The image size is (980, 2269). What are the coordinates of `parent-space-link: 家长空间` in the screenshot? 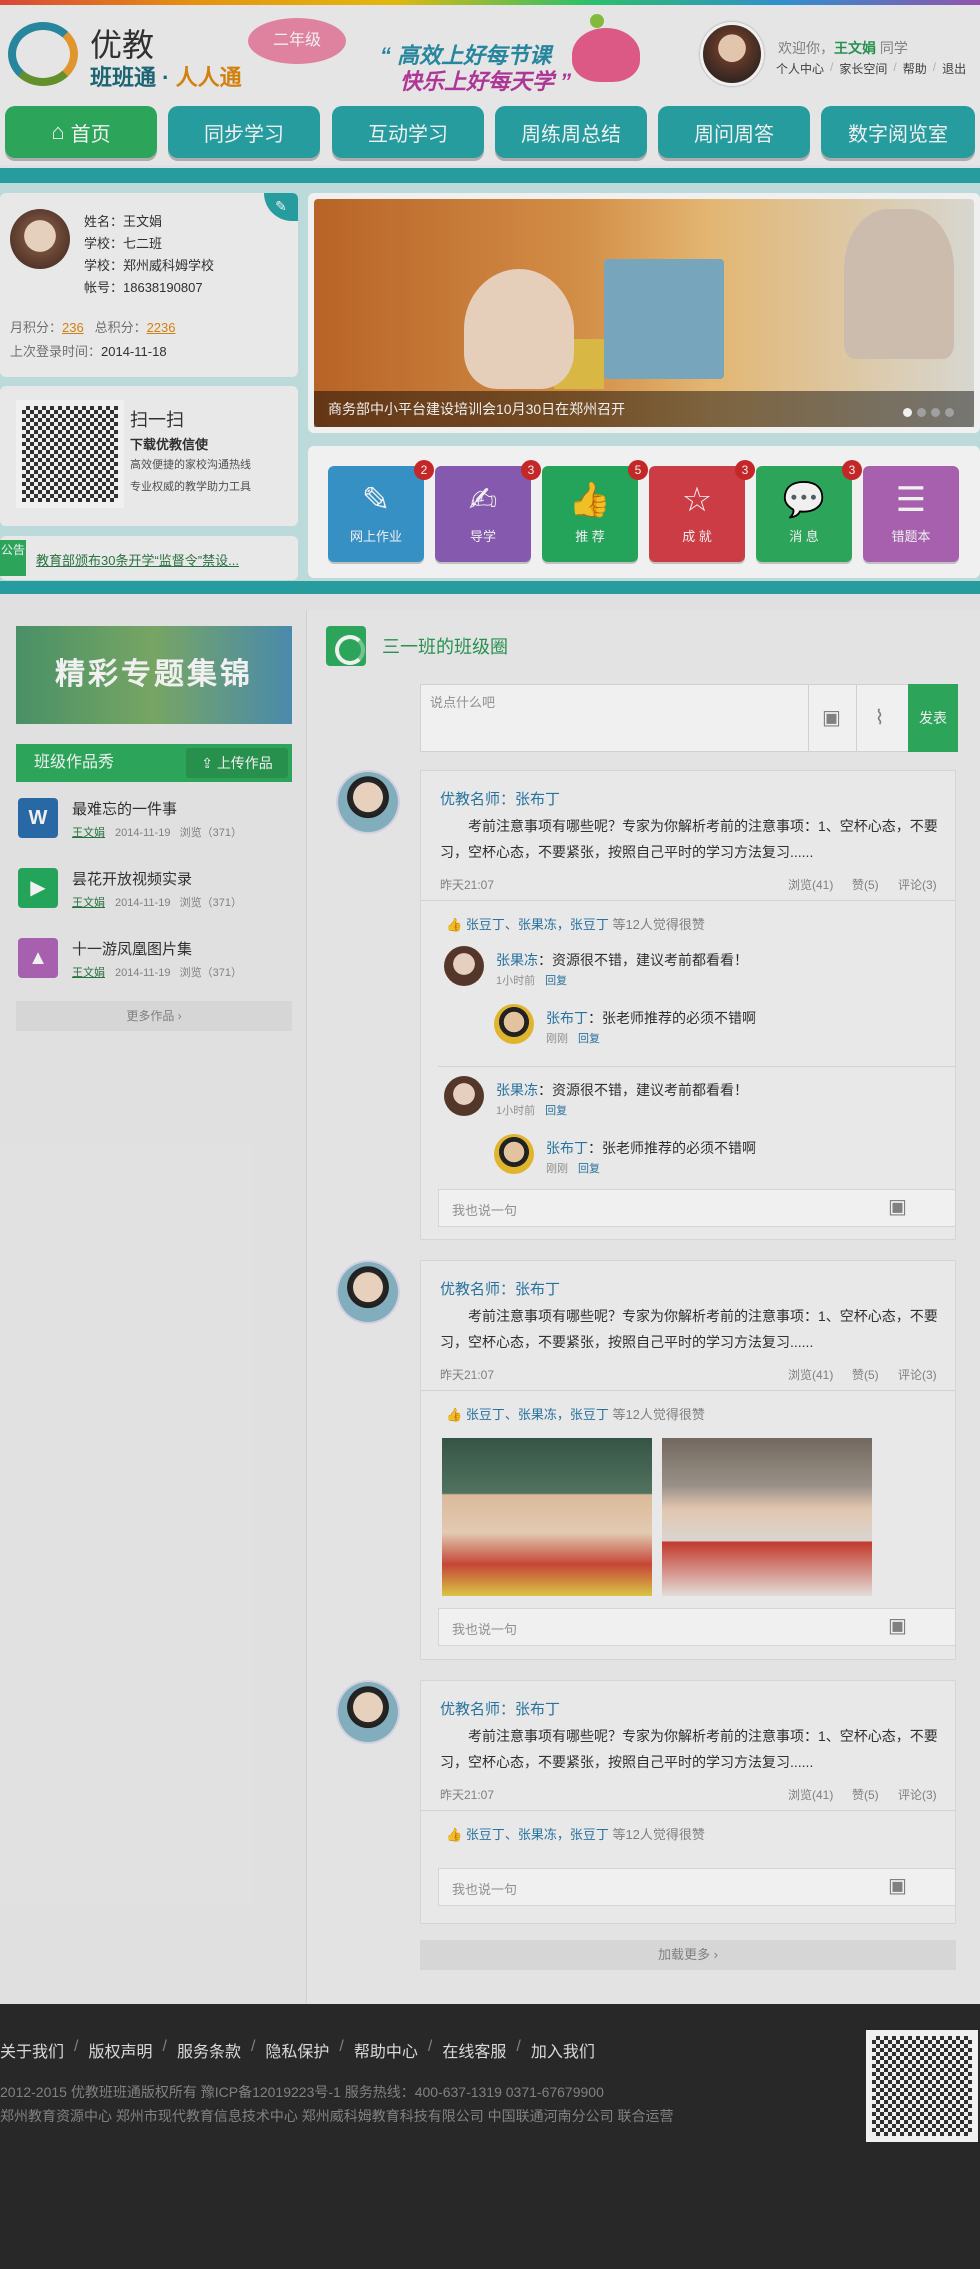 It's located at (863, 68).